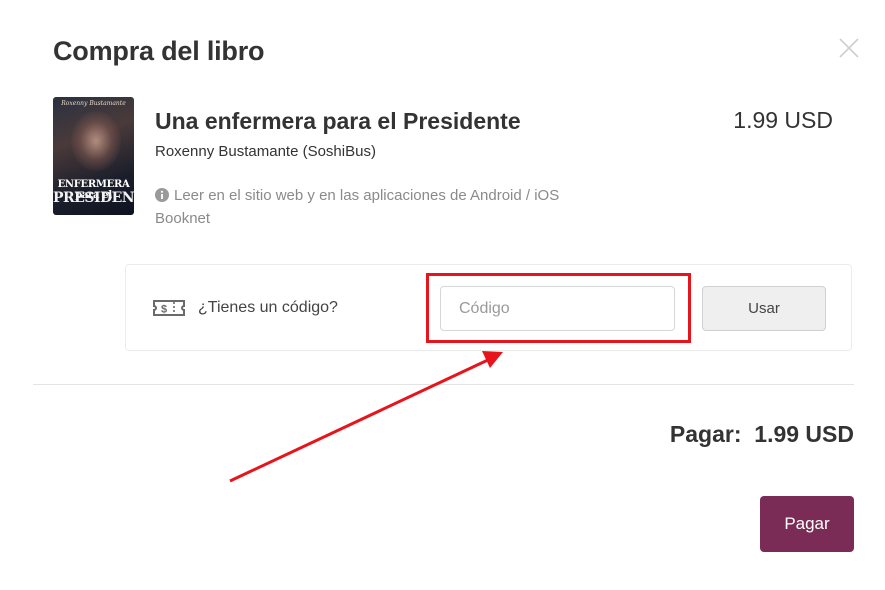 The image size is (885, 590). Describe the element at coordinates (849, 48) in the screenshot. I see `close-icon` at that location.